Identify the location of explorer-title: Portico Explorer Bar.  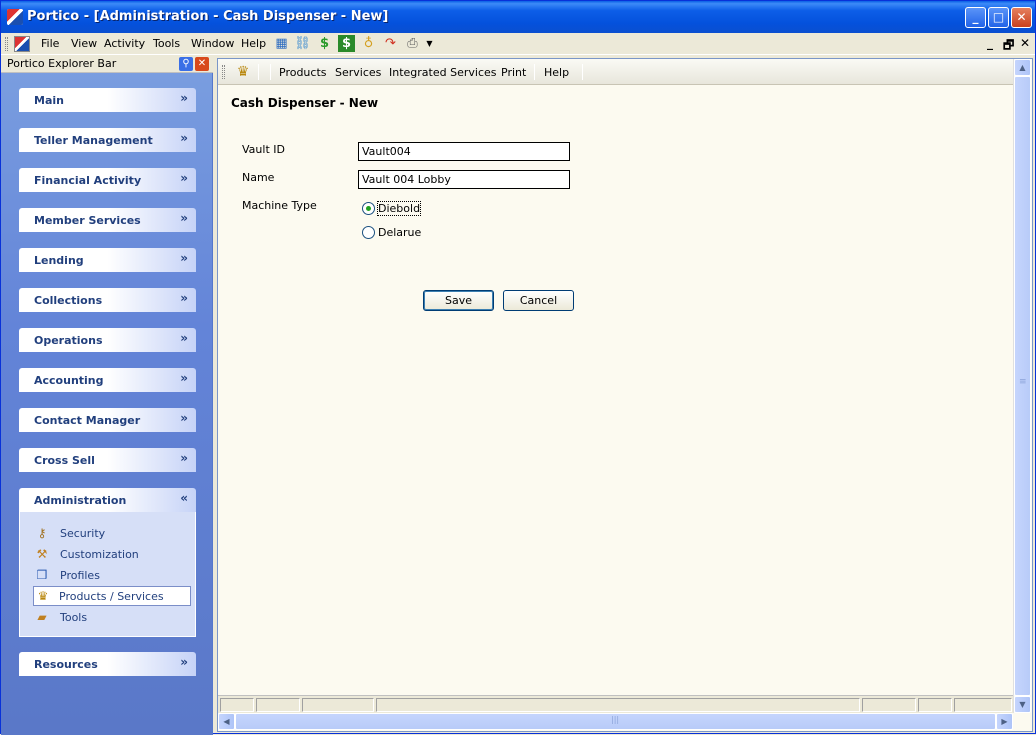
(62, 63).